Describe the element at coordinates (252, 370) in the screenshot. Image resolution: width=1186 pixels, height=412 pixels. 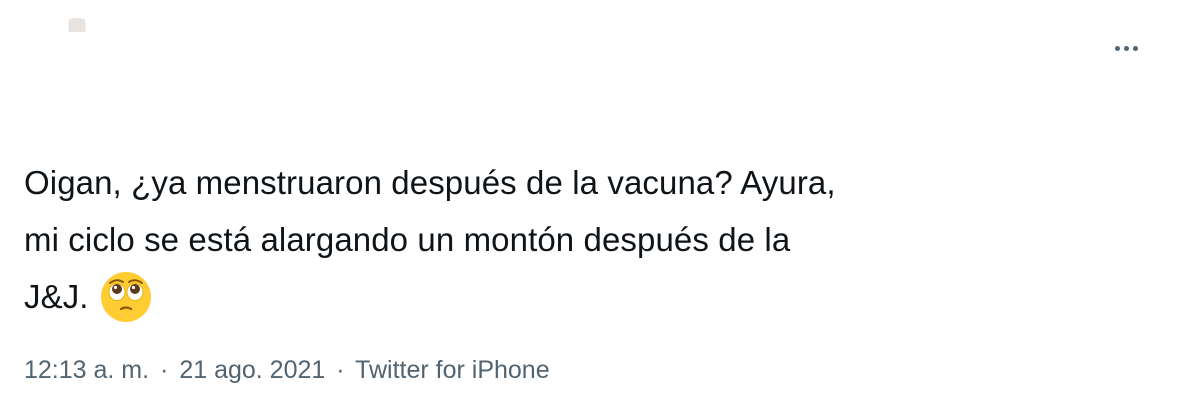
I see `tweet-date: 21 ago. 2021` at that location.